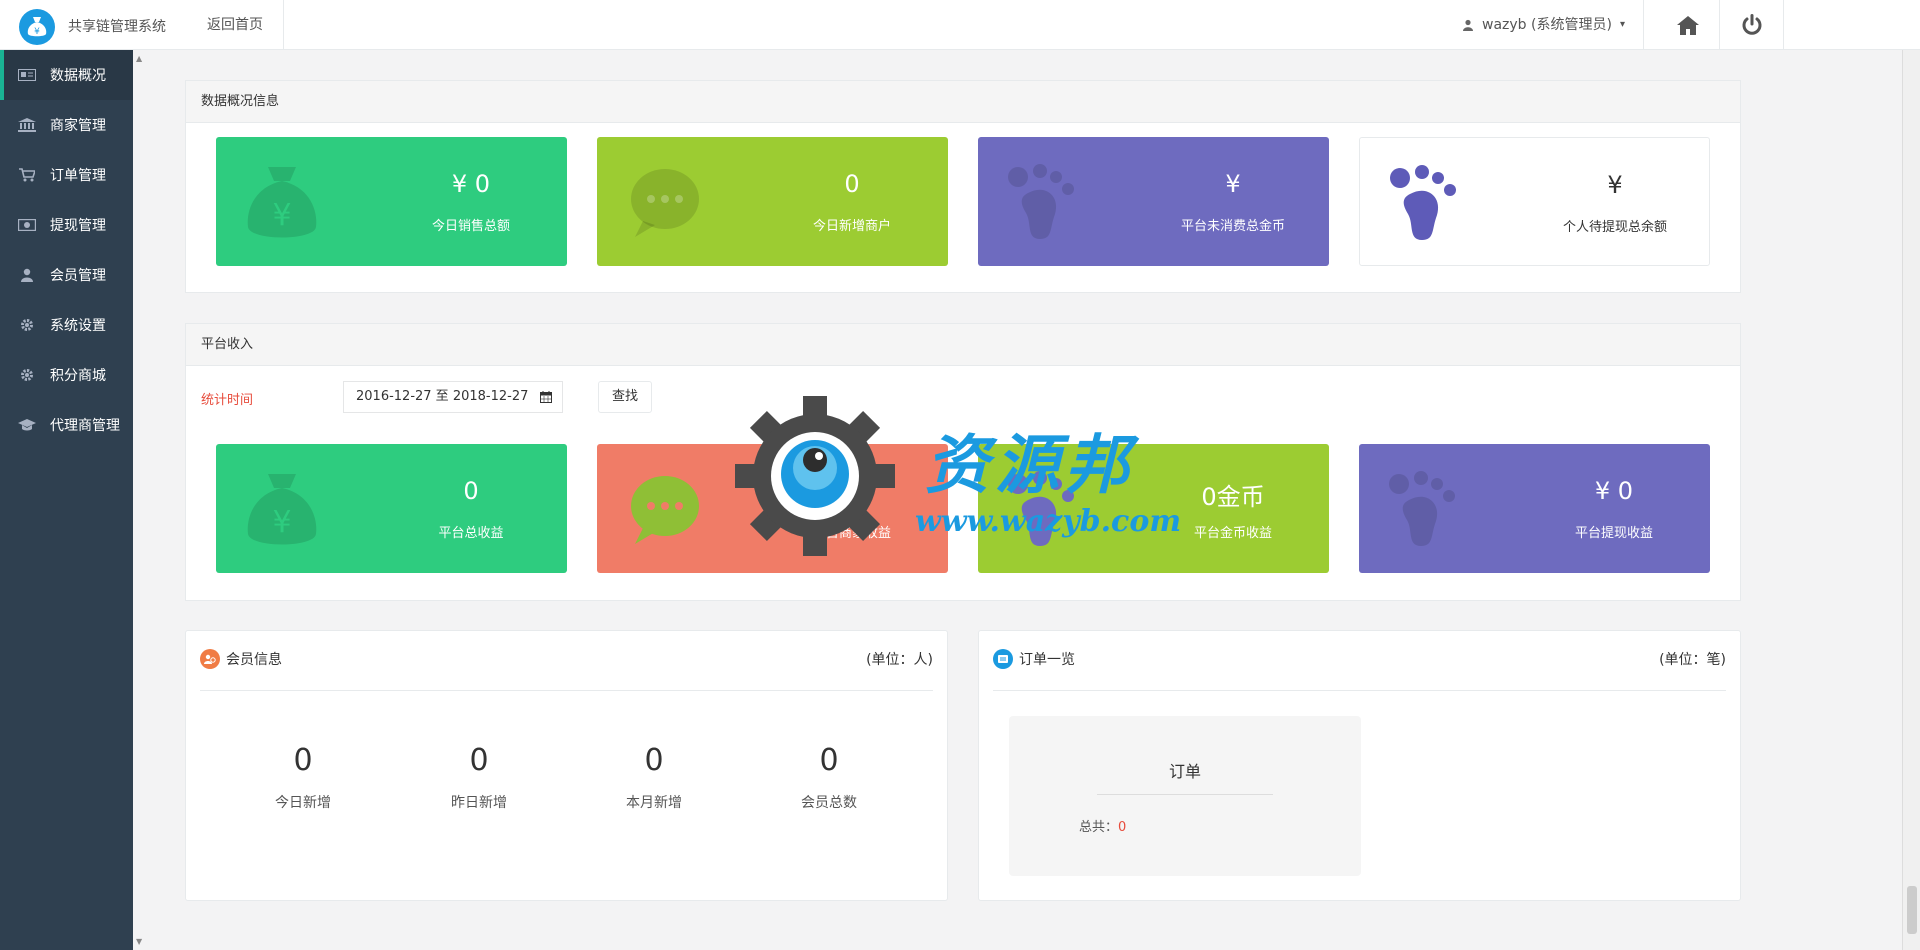  Describe the element at coordinates (479, 803) in the screenshot. I see `stat-label: 昨日新增` at that location.